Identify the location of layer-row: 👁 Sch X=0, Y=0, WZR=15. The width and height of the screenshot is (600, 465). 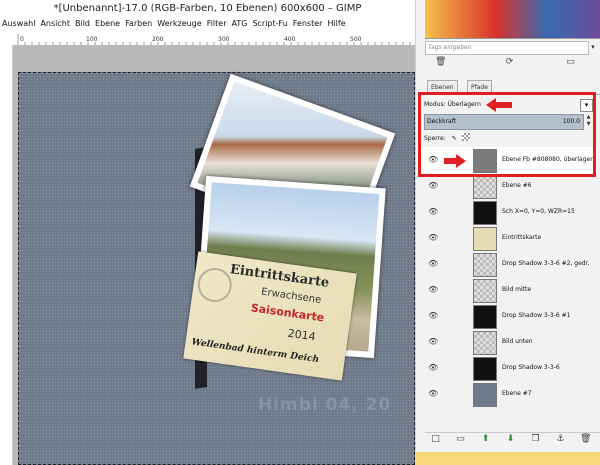
(509, 212).